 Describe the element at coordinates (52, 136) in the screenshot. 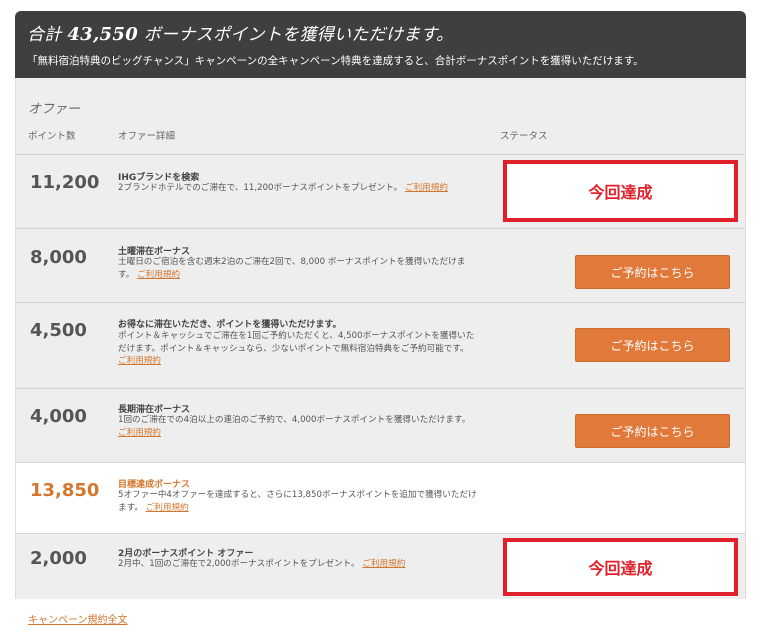

I see `column-header-points: ポイント数` at that location.